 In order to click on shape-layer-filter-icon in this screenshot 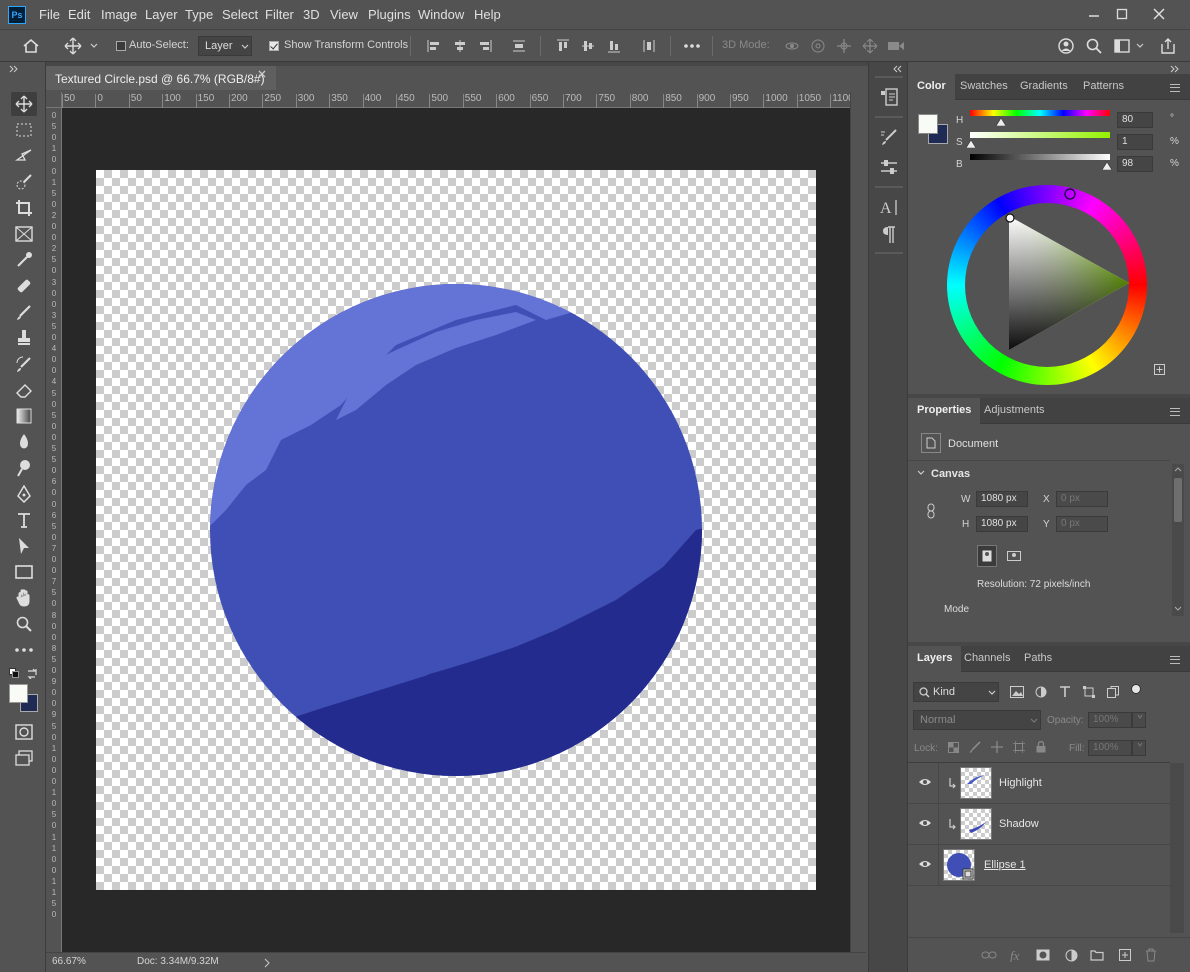, I will do `click(1089, 692)`.